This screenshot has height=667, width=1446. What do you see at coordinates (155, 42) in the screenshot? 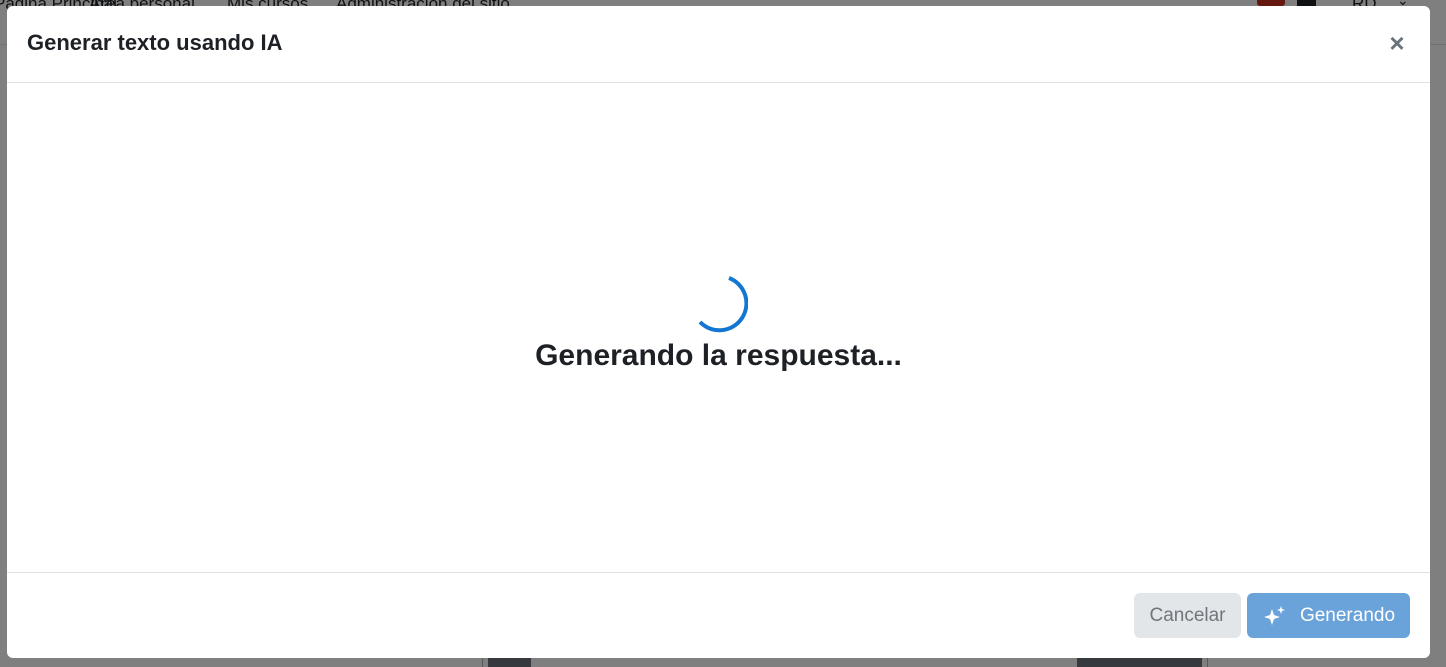
I see `modal-title: Generar texto usando IA` at bounding box center [155, 42].